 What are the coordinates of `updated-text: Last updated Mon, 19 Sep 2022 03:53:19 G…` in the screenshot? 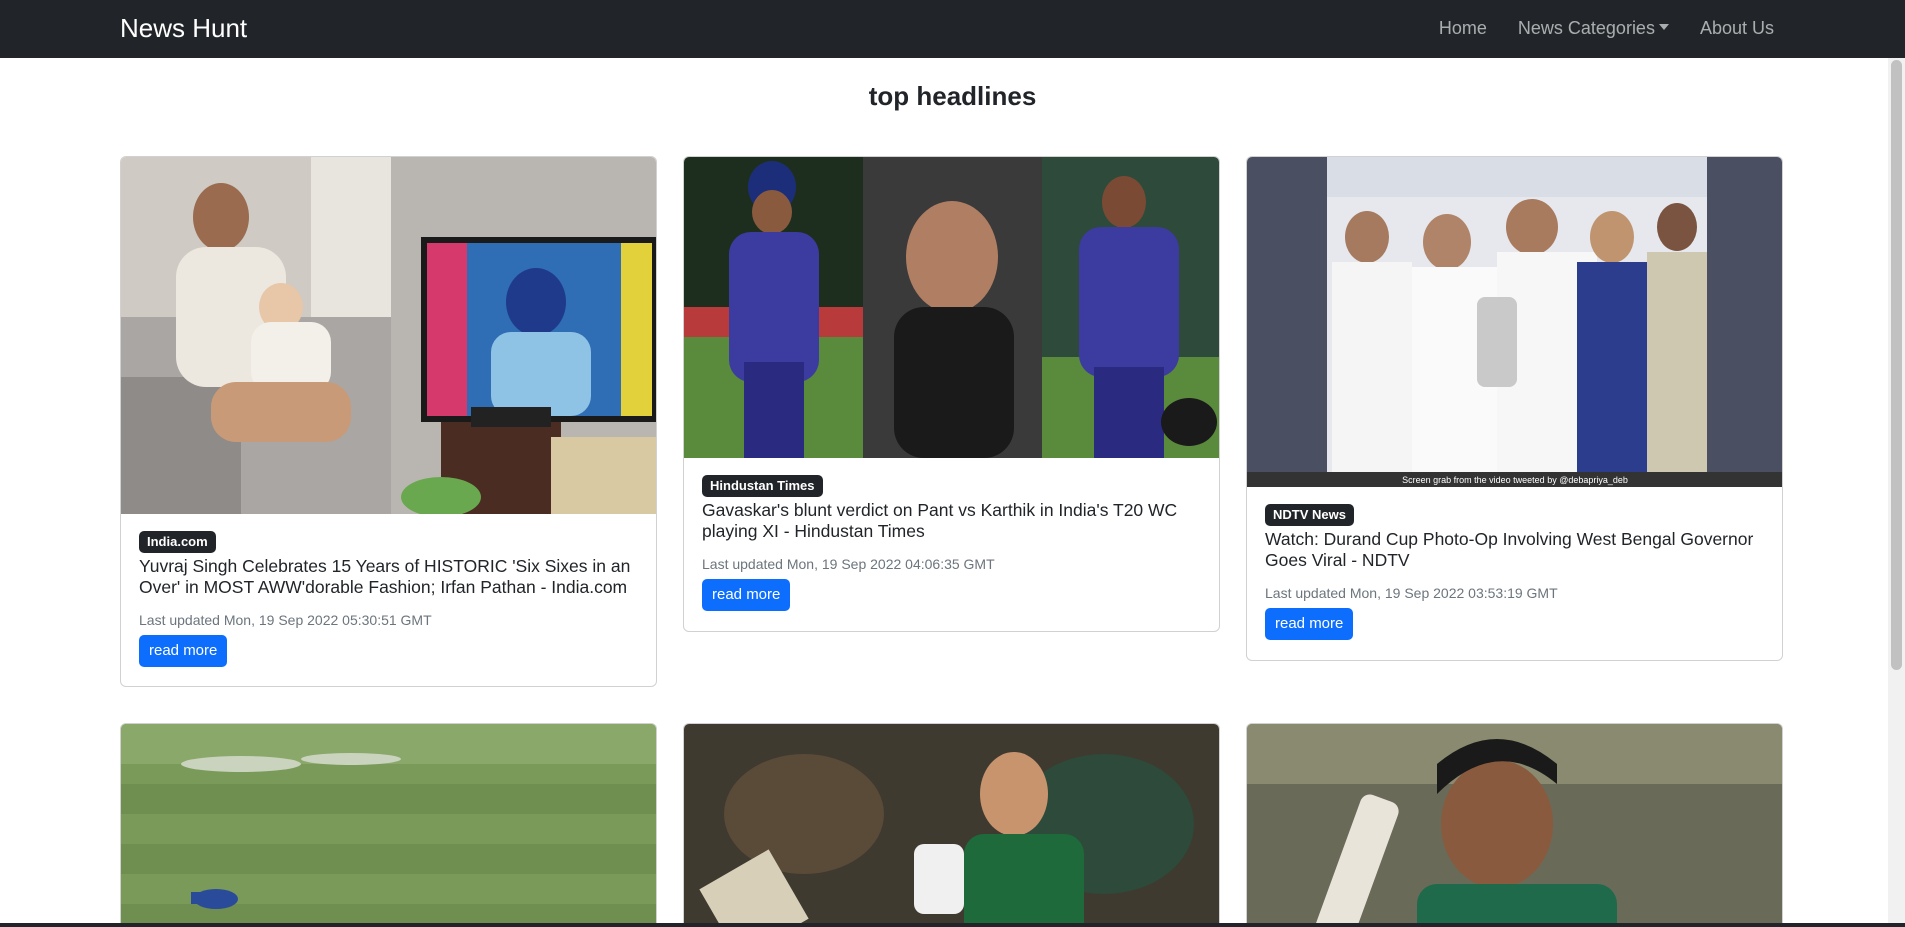 It's located at (1411, 593).